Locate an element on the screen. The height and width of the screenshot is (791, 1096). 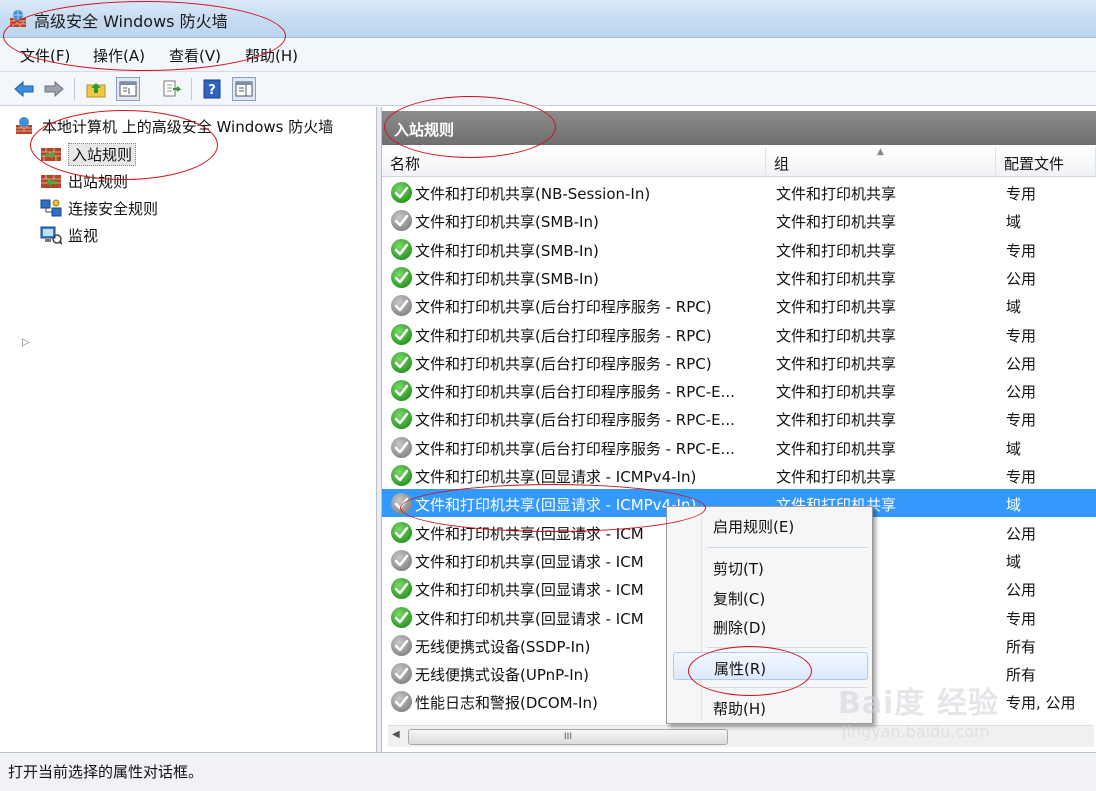
watermark-logo: Bai度 经验 is located at coordinates (918, 703).